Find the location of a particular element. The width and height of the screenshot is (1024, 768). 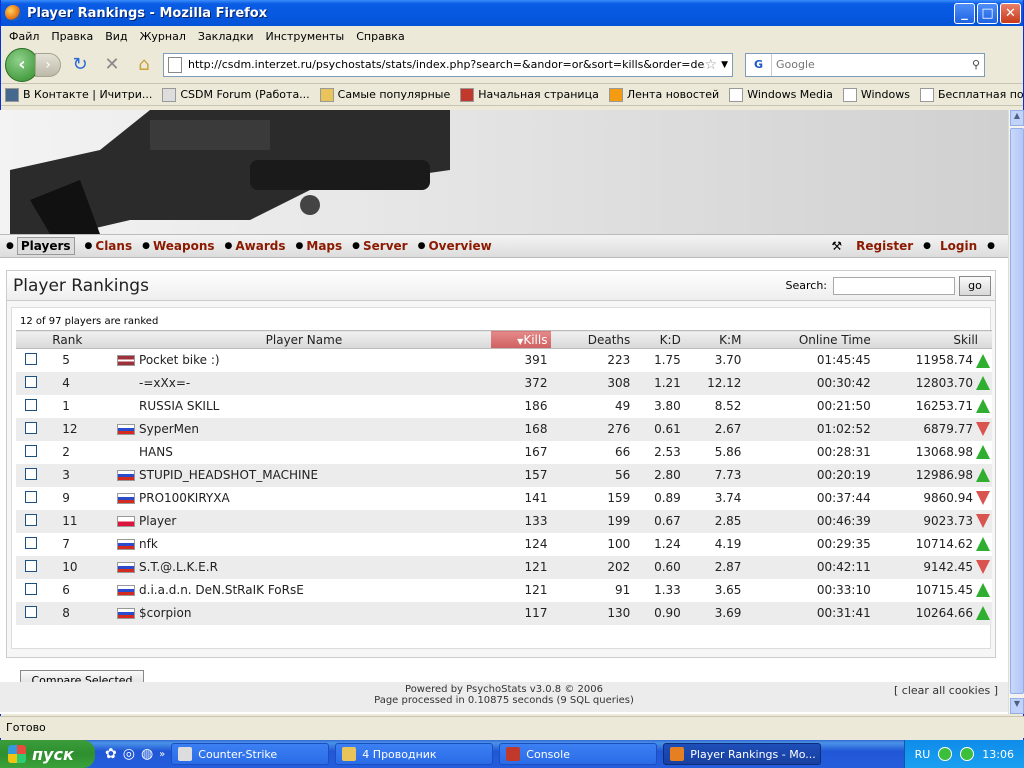

google-icon: G is located at coordinates (759, 64).